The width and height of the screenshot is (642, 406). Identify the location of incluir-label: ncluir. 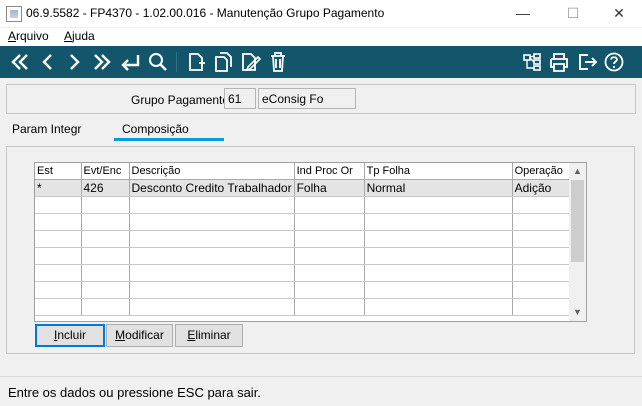
(72, 335).